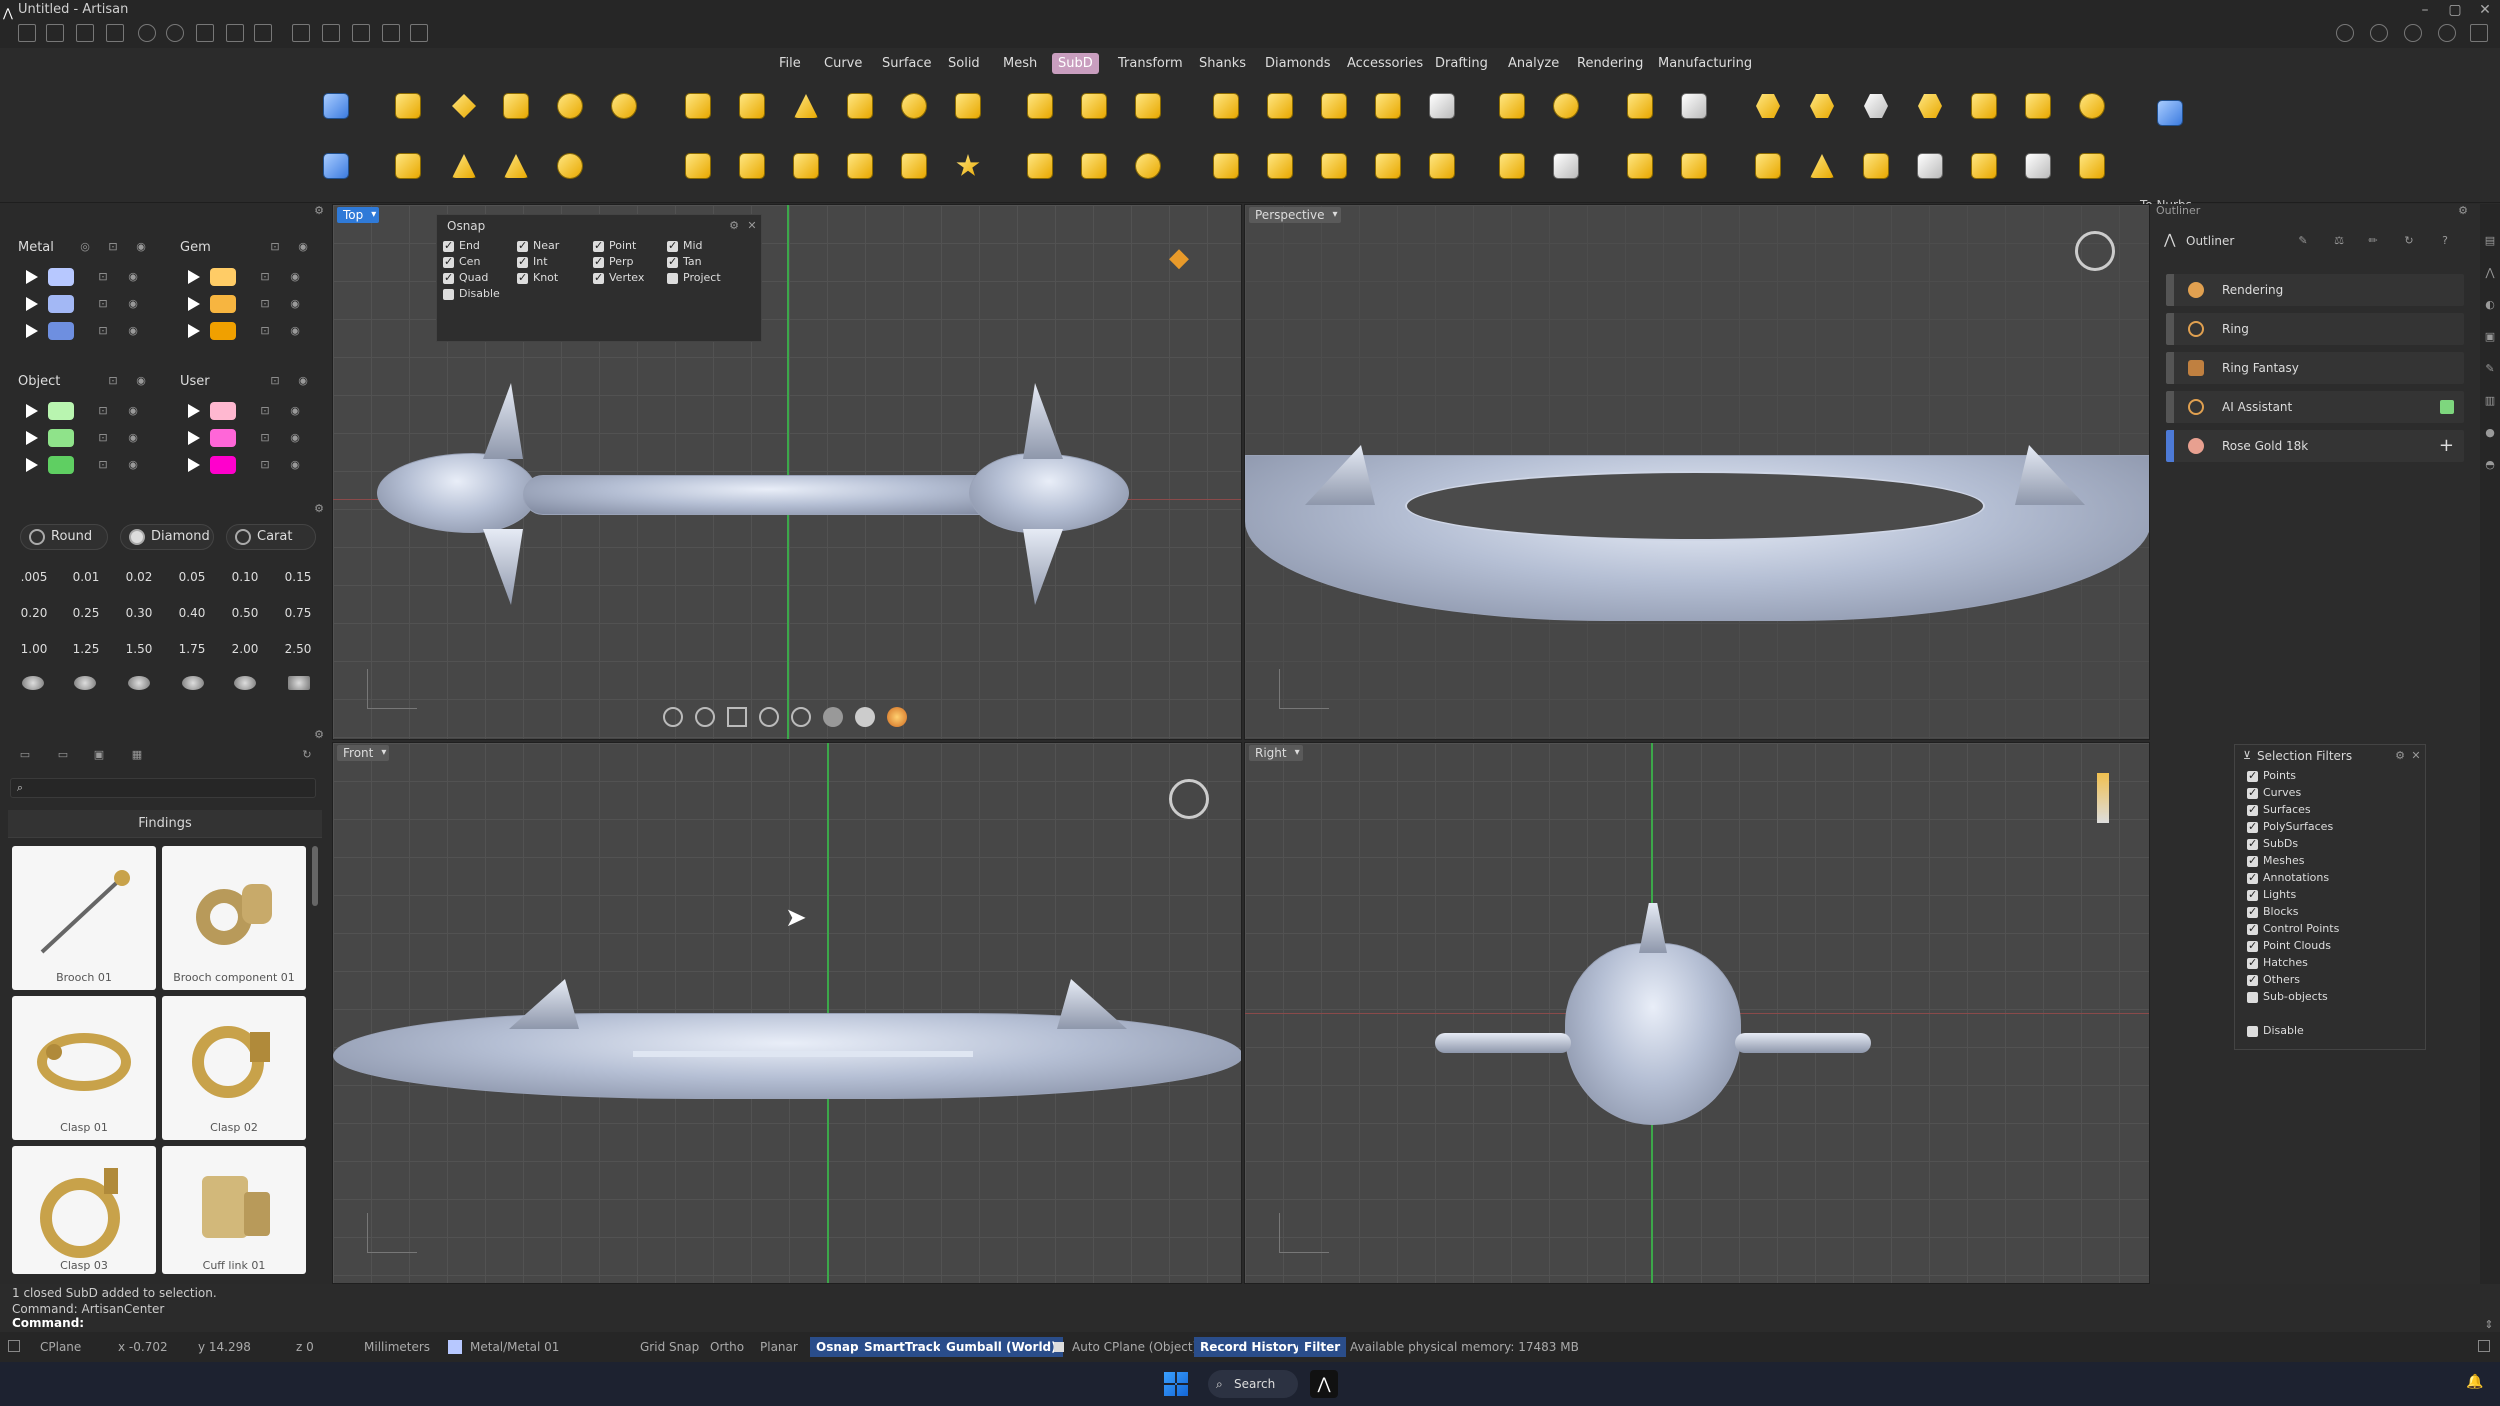 This screenshot has width=2500, height=1406. What do you see at coordinates (1512, 166) in the screenshot?
I see `subd-eraser-icon` at bounding box center [1512, 166].